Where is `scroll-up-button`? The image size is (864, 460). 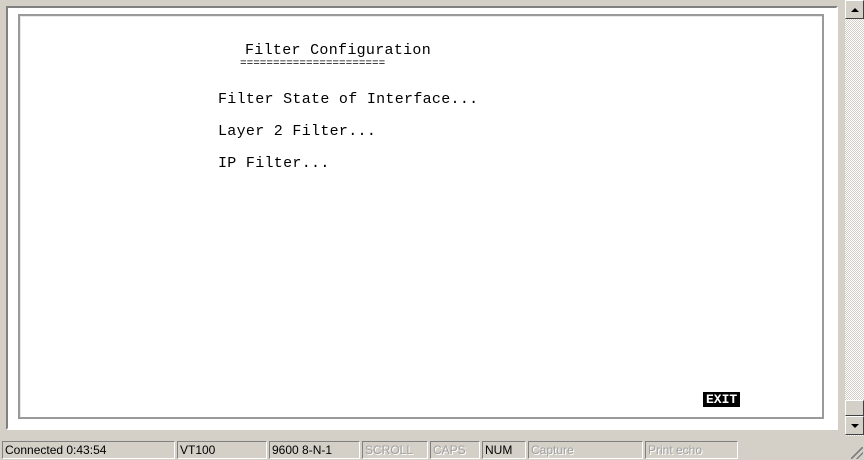 scroll-up-button is located at coordinates (854, 9).